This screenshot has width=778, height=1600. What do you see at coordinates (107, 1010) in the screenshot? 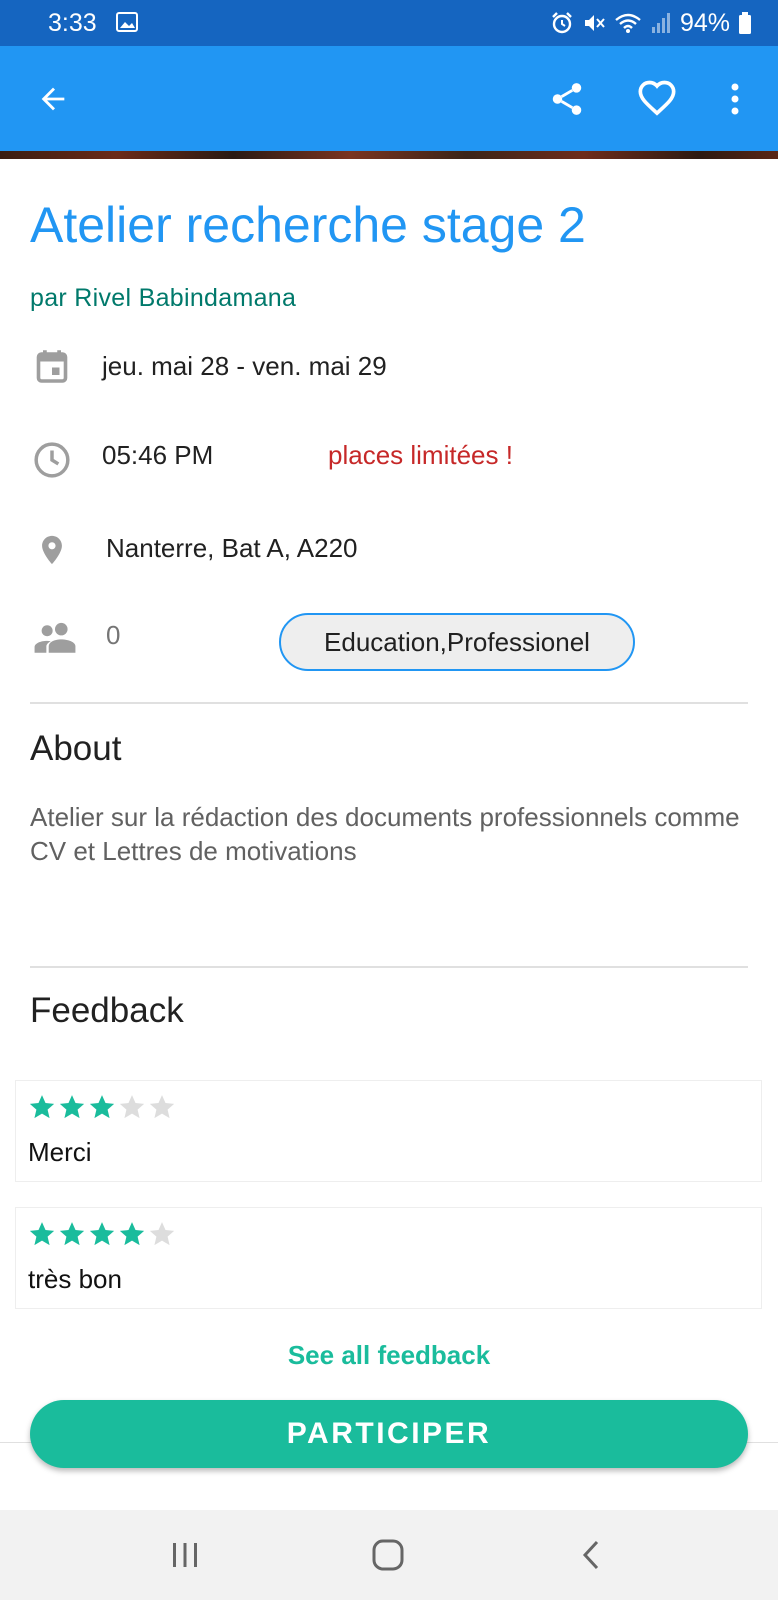
I see `feedback-heading: Feedback` at bounding box center [107, 1010].